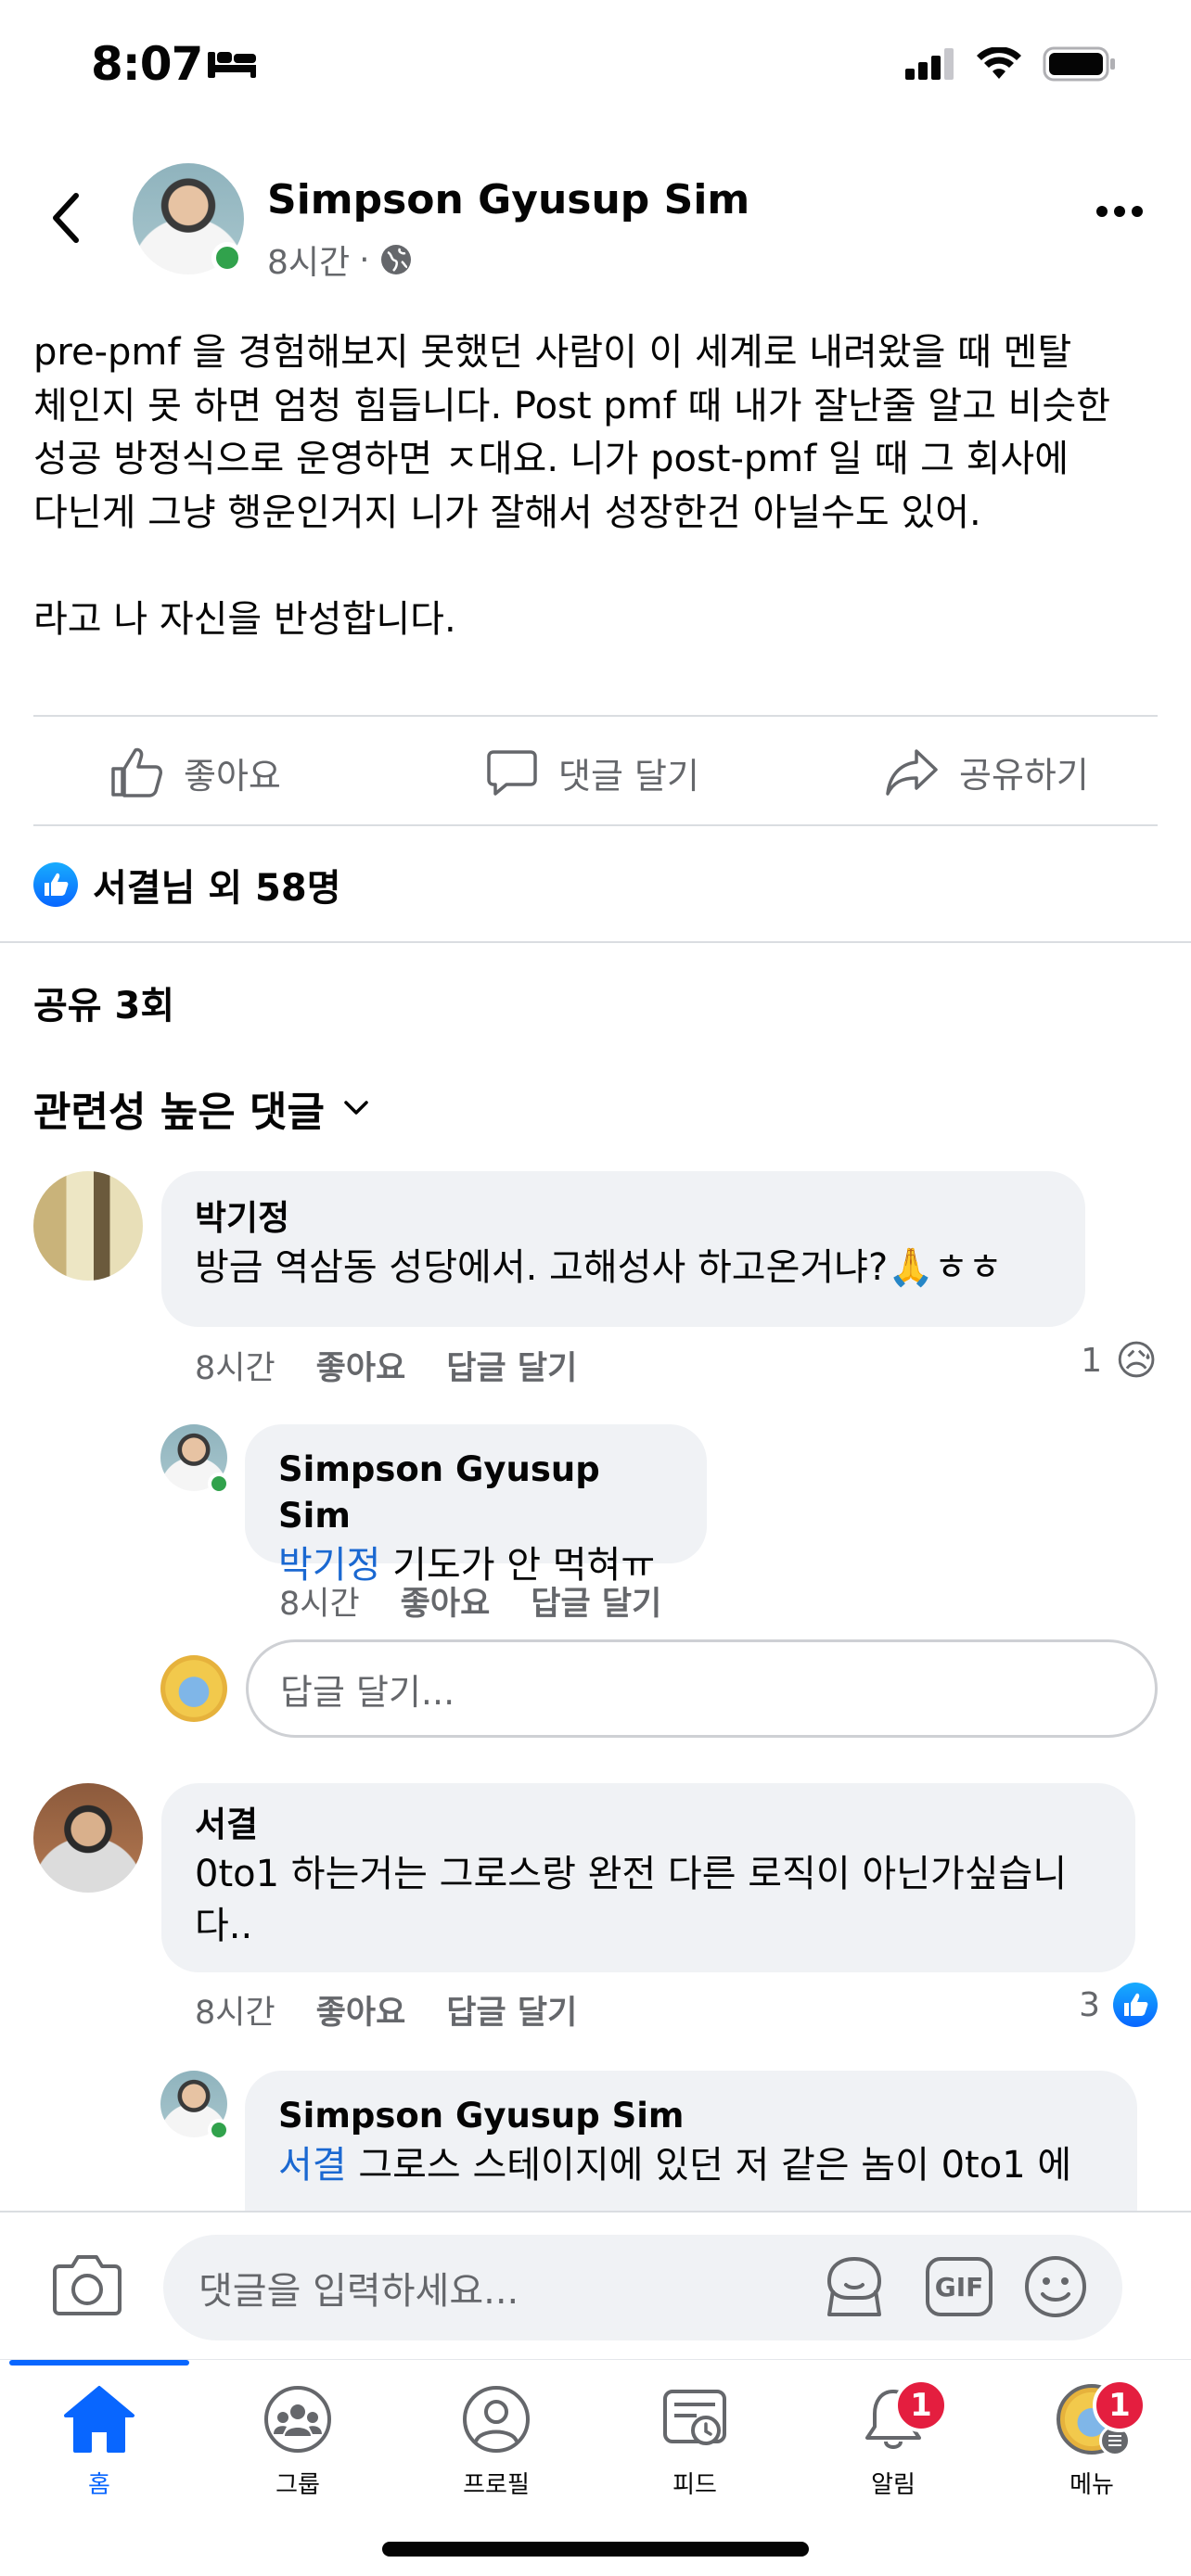  I want to click on tab-groups: 그룹, so click(297, 2442).